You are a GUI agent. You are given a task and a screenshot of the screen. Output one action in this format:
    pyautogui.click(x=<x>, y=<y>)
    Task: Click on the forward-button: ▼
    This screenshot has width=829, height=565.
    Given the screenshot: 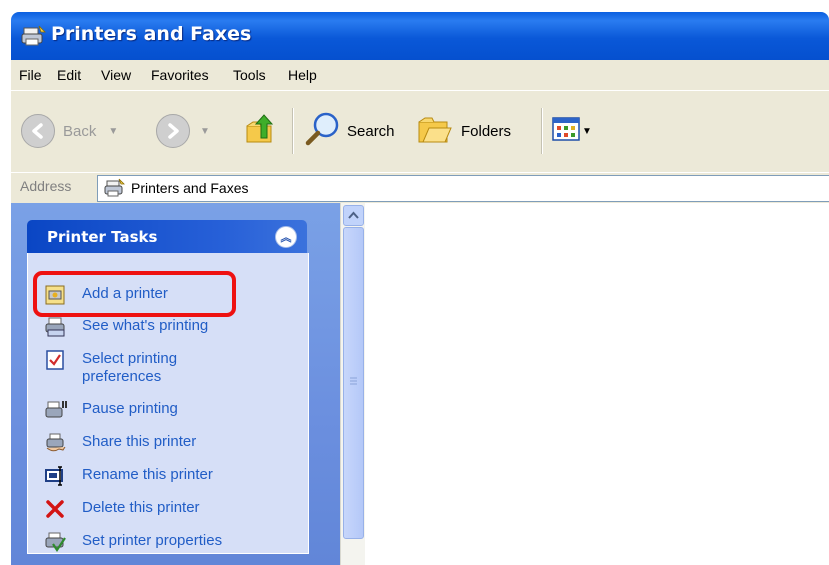 What is the action you would take?
    pyautogui.click(x=183, y=131)
    